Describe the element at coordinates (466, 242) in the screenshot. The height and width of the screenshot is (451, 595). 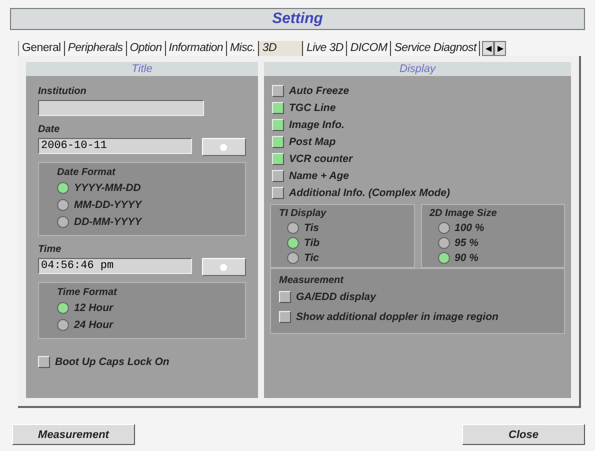
I see `radio-label: 95 %` at that location.